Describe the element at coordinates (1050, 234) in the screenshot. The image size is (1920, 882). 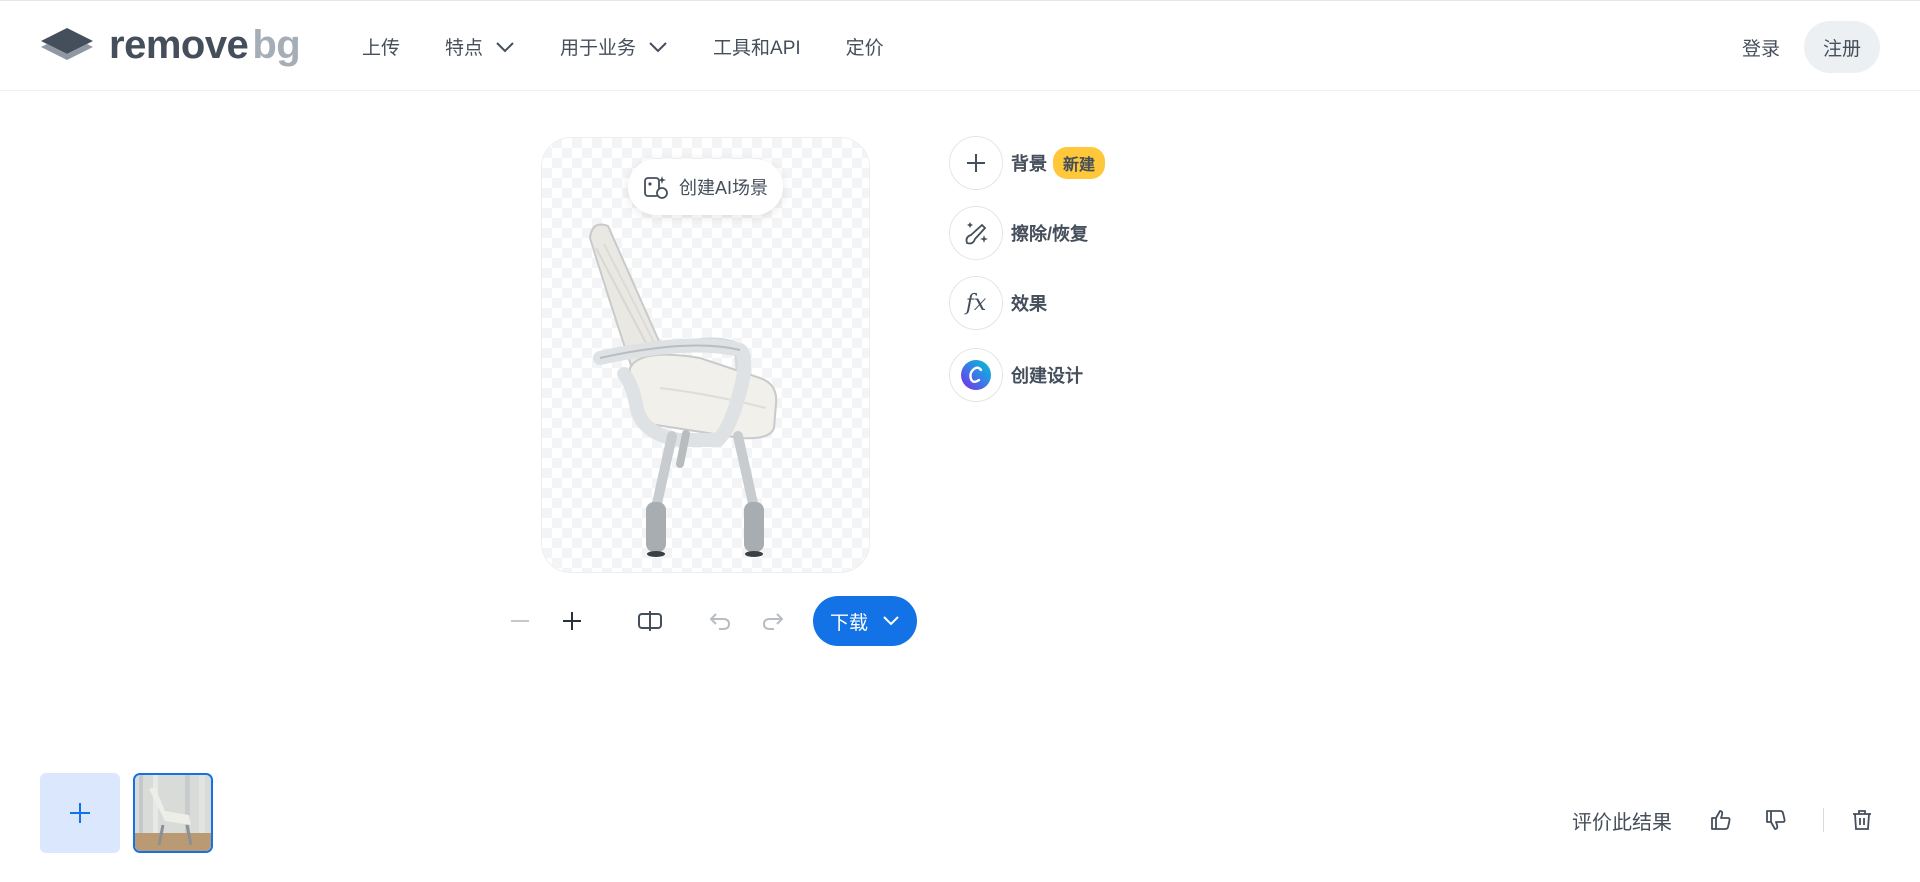
I see `tool-erase-restore-label: 擦除/恢复` at that location.